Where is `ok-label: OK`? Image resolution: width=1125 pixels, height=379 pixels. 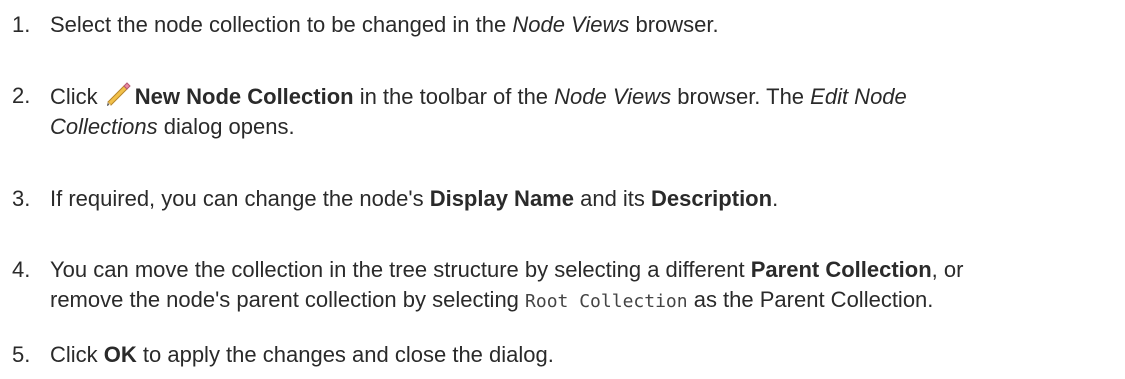 ok-label: OK is located at coordinates (120, 354).